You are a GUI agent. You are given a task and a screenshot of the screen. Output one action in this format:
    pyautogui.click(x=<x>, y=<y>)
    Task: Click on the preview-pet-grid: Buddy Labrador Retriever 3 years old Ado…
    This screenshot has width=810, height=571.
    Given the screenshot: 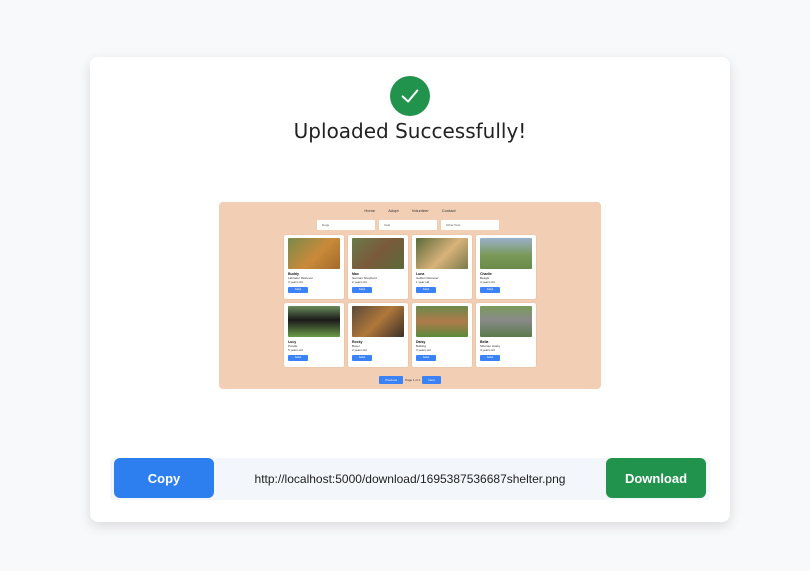 What is the action you would take?
    pyautogui.click(x=410, y=301)
    